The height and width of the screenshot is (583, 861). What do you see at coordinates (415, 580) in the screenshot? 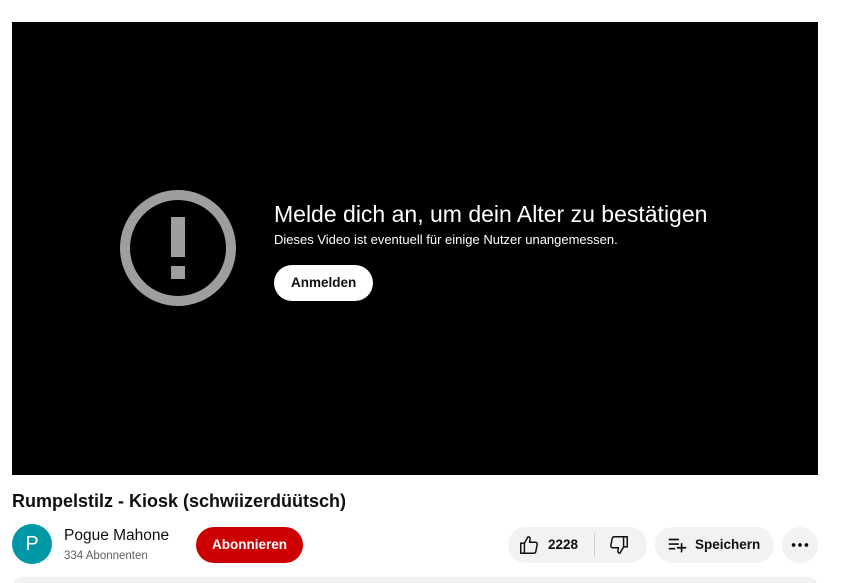
I see `description-box` at bounding box center [415, 580].